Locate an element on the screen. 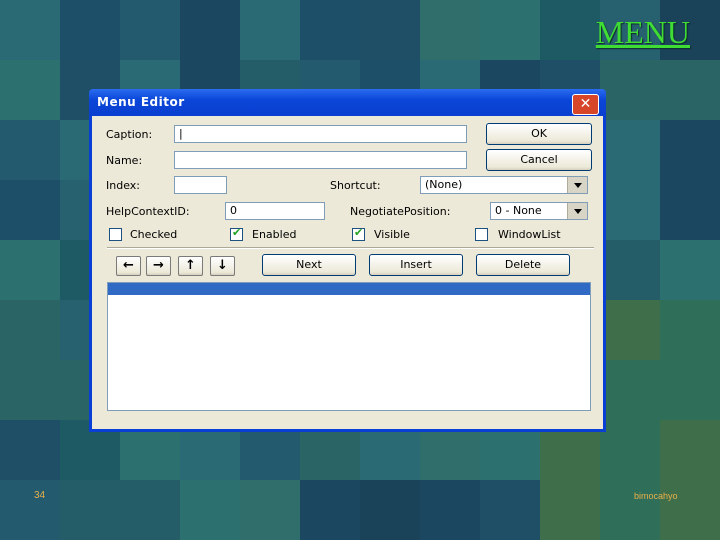  close-icon: ✕ is located at coordinates (585, 104).